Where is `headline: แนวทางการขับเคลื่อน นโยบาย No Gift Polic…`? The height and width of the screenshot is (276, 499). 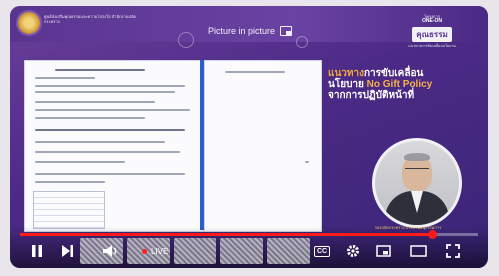 headline: แนวทางการขับเคลื่อน นโยบาย No Gift Polic… is located at coordinates (403, 84).